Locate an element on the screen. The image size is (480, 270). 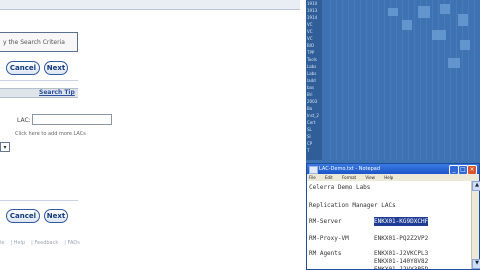
desktop-icon-label: 2003 is located at coordinates (314, 101).